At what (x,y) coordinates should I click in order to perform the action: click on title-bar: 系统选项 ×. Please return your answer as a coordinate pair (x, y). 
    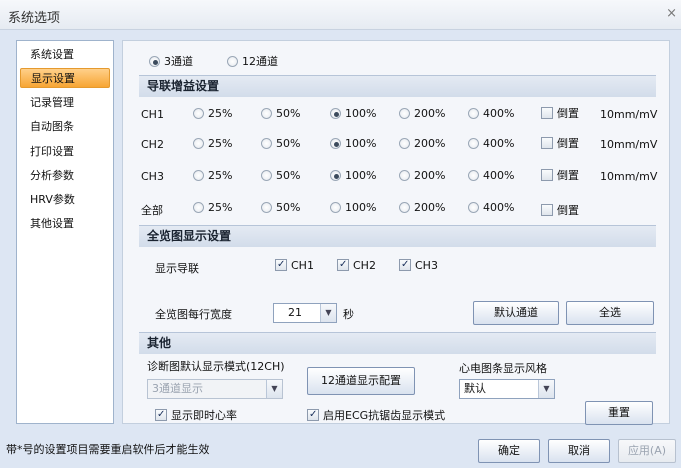
    Looking at the image, I should click on (340, 15).